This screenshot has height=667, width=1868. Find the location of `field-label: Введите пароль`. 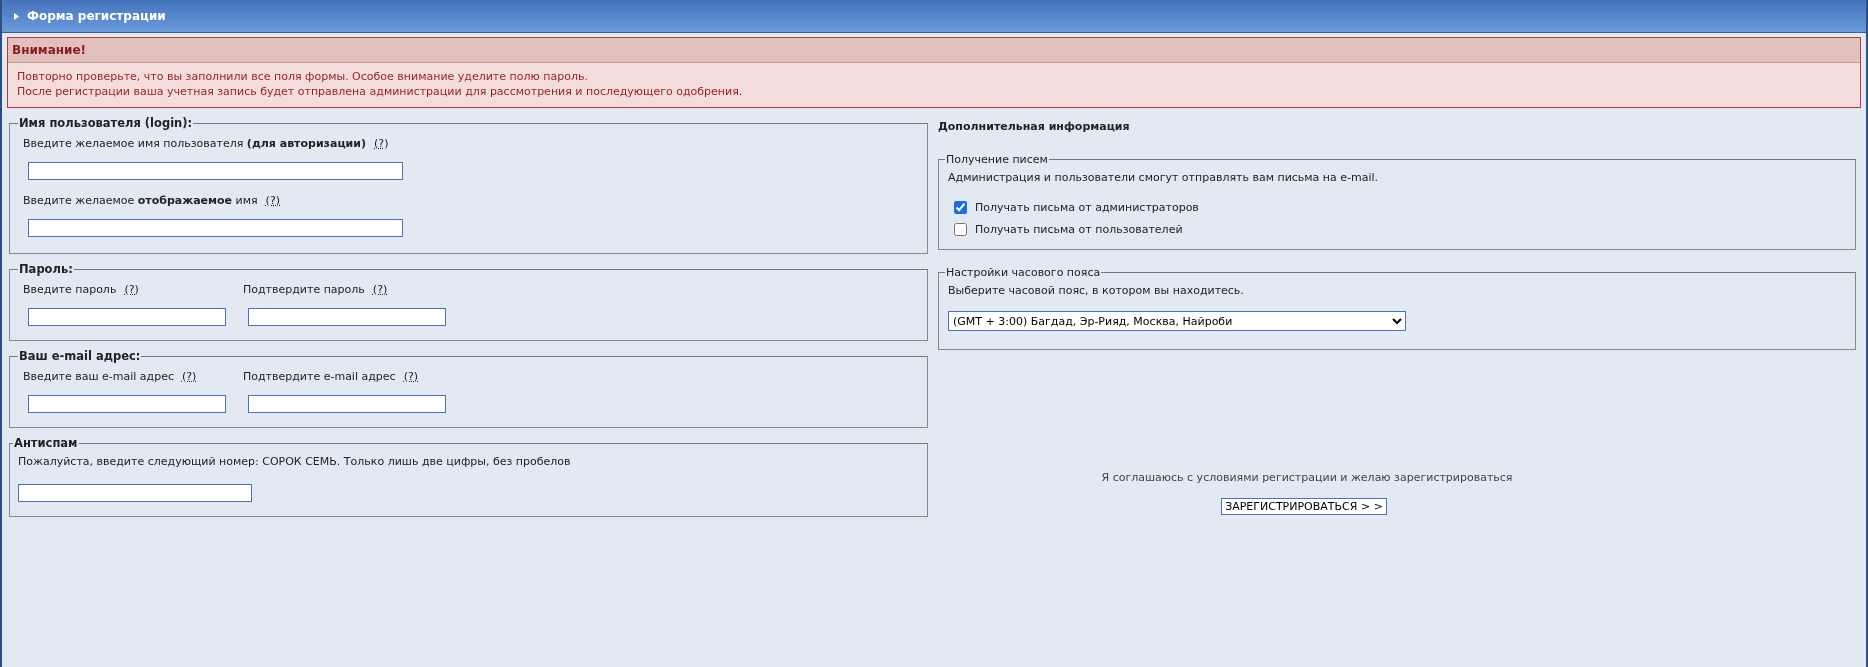

field-label: Введите пароль is located at coordinates (70, 290).